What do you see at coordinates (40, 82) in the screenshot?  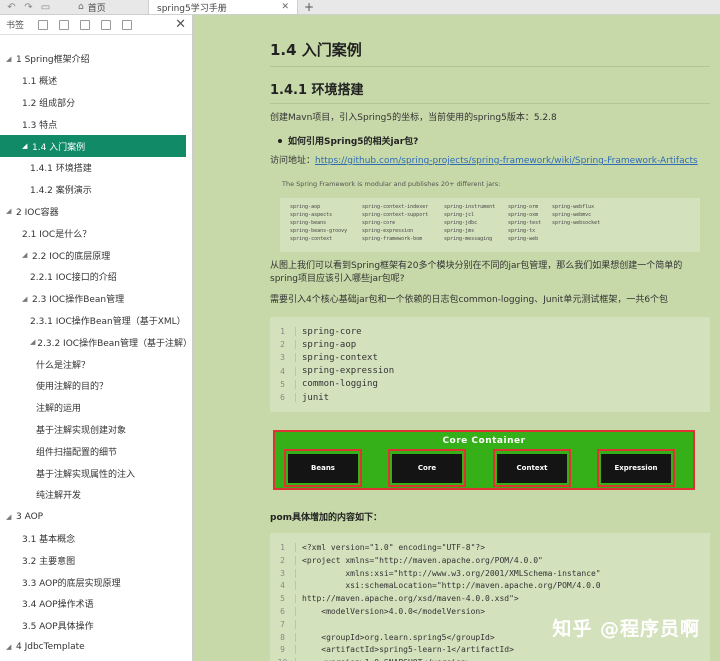 I see `sidebar-item-label: 1.1 概述` at bounding box center [40, 82].